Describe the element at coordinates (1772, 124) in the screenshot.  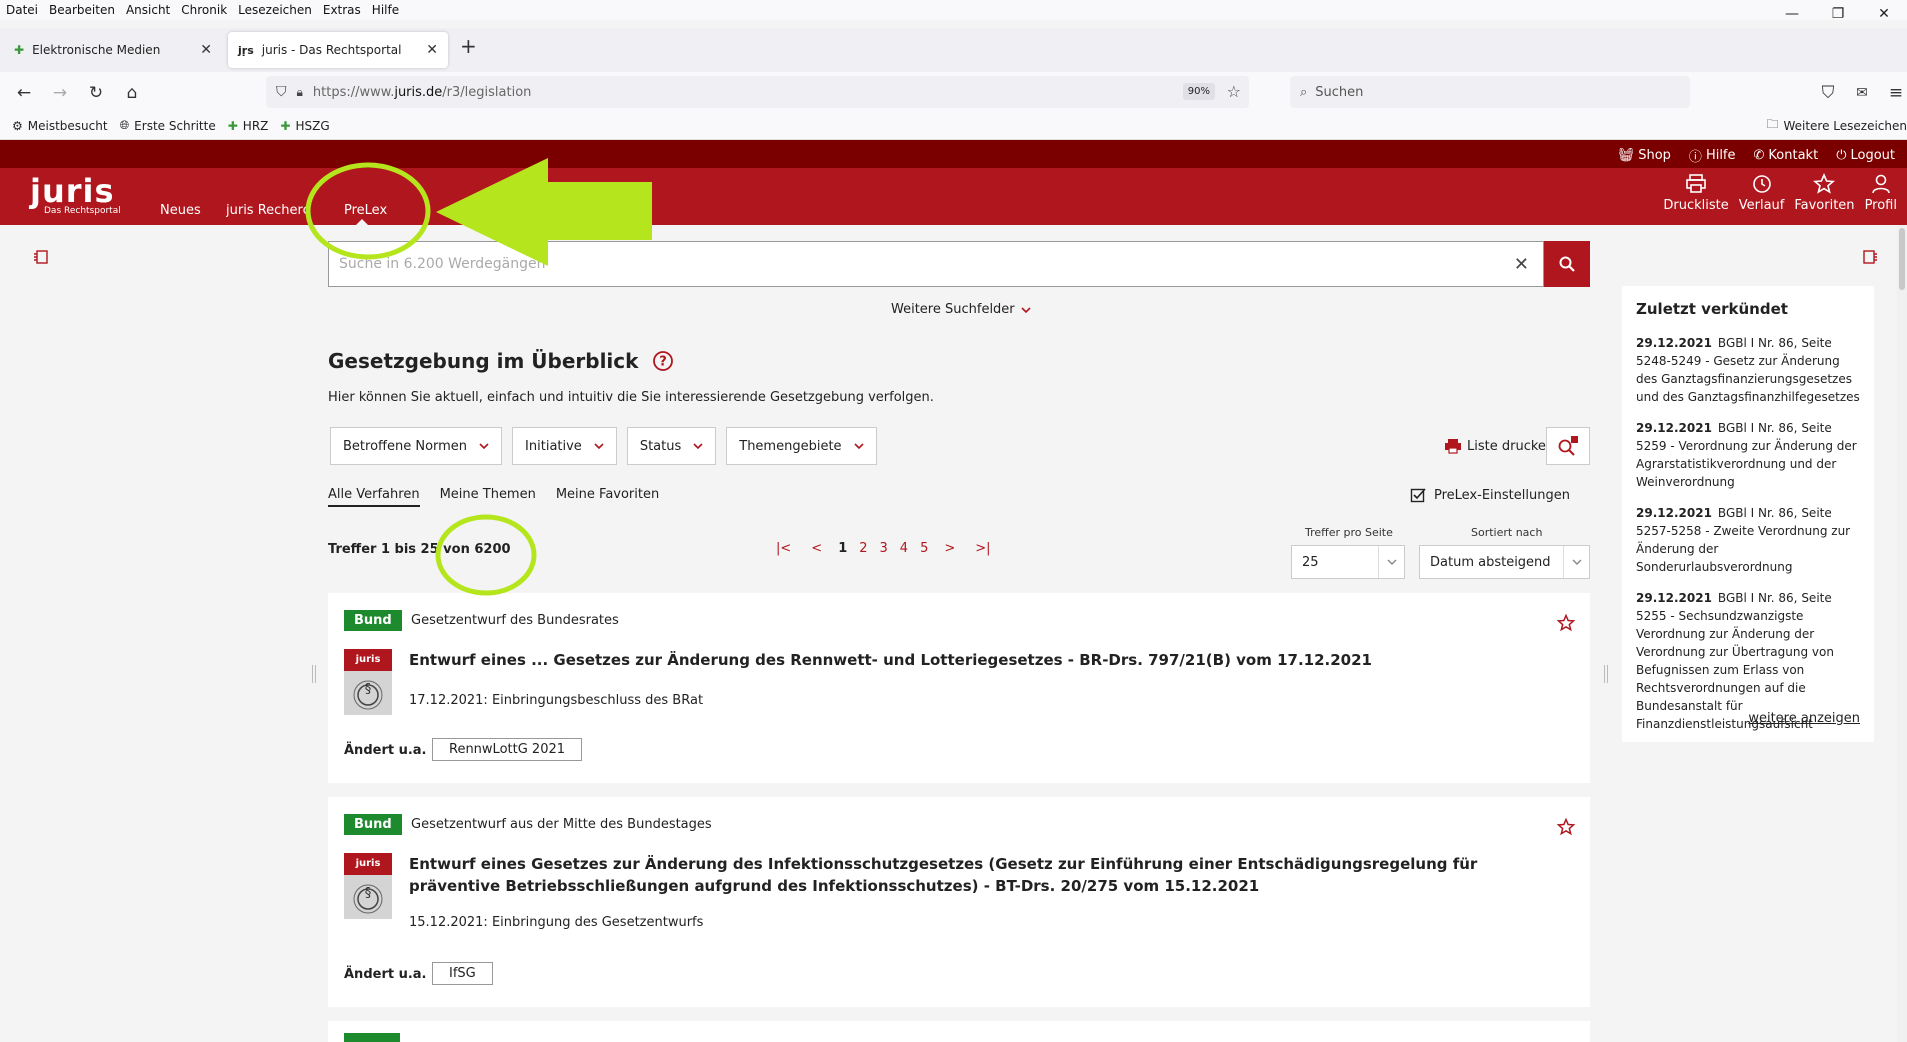
I see `folder-icon: 🗀` at that location.